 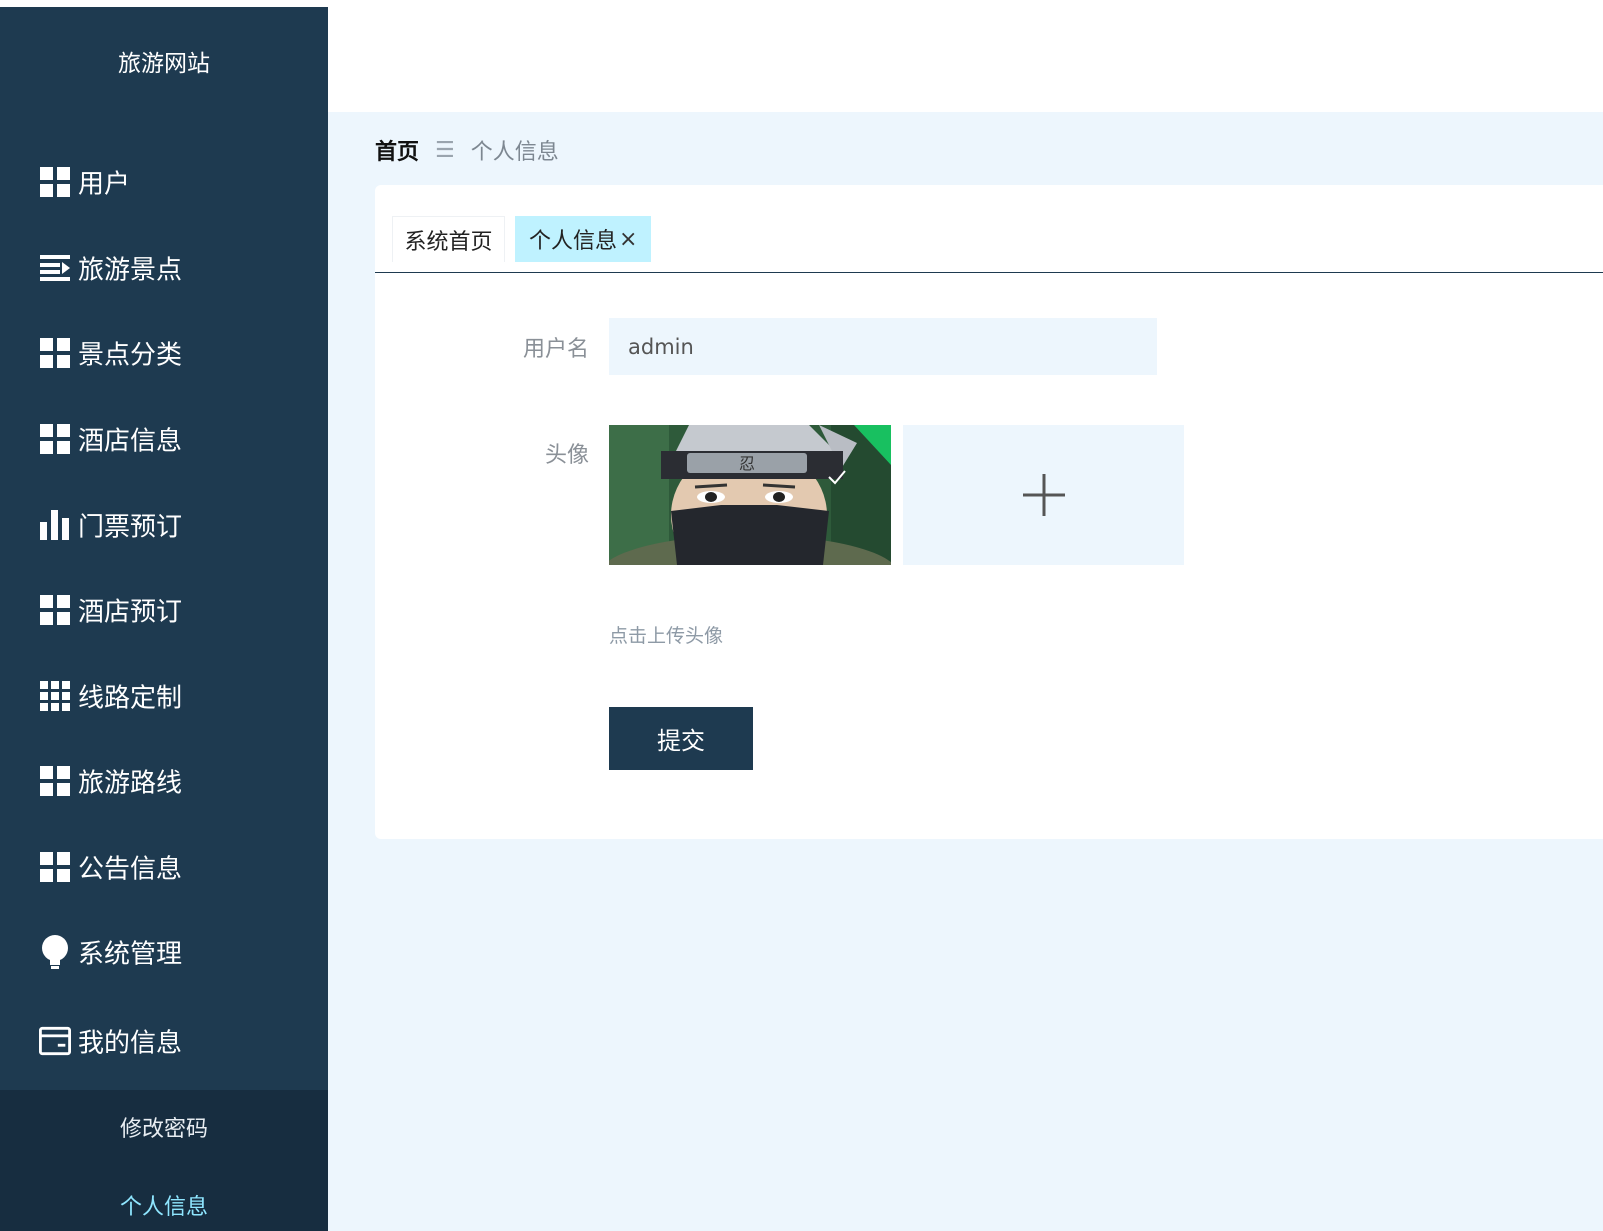 What do you see at coordinates (666, 636) in the screenshot?
I see `upload-hint: 点击上传头像` at bounding box center [666, 636].